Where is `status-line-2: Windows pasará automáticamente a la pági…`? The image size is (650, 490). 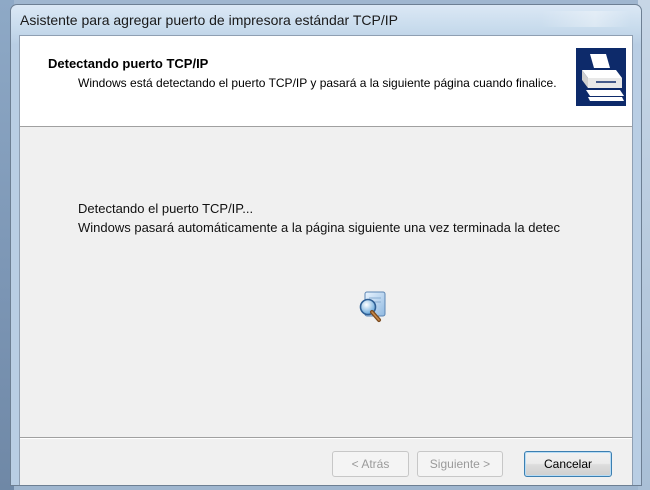
status-line-2: Windows pasará automáticamente a la pági… is located at coordinates (319, 227).